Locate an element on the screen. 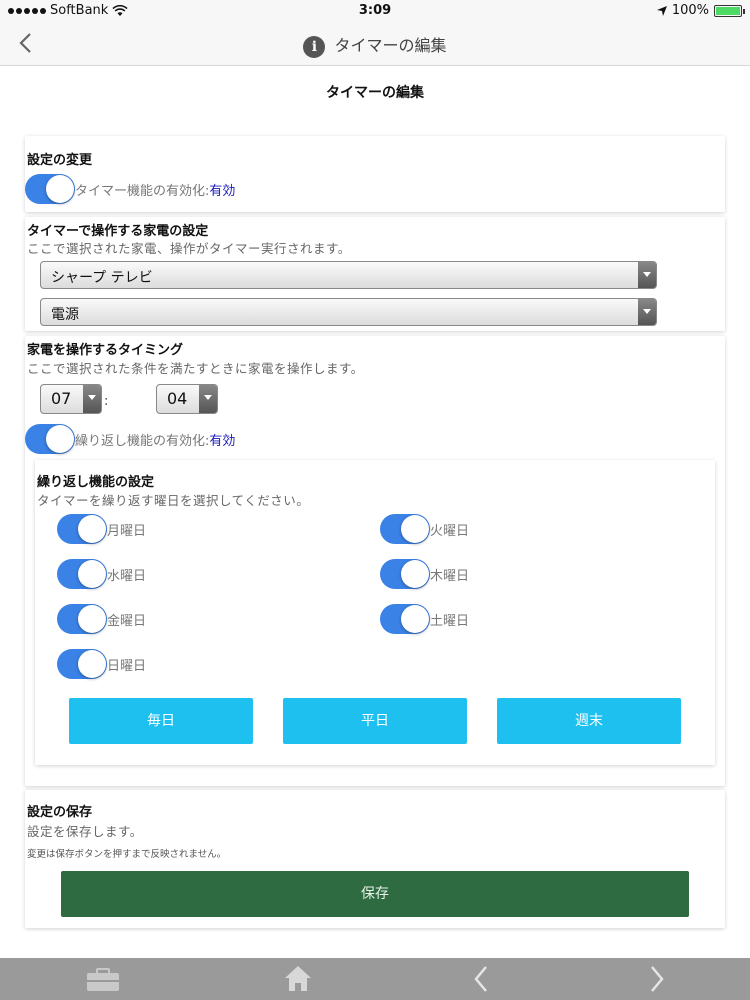  back-tab is located at coordinates (481, 979).